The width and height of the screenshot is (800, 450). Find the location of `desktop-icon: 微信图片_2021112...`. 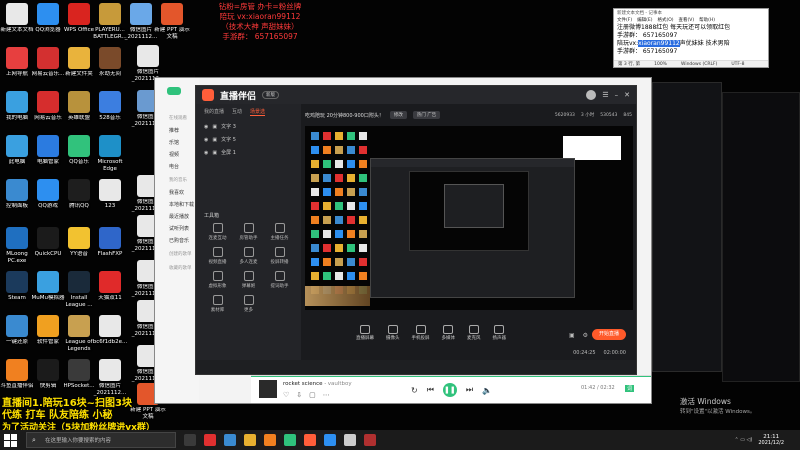

desktop-icon: 微信图片_2021112... is located at coordinates (110, 377).